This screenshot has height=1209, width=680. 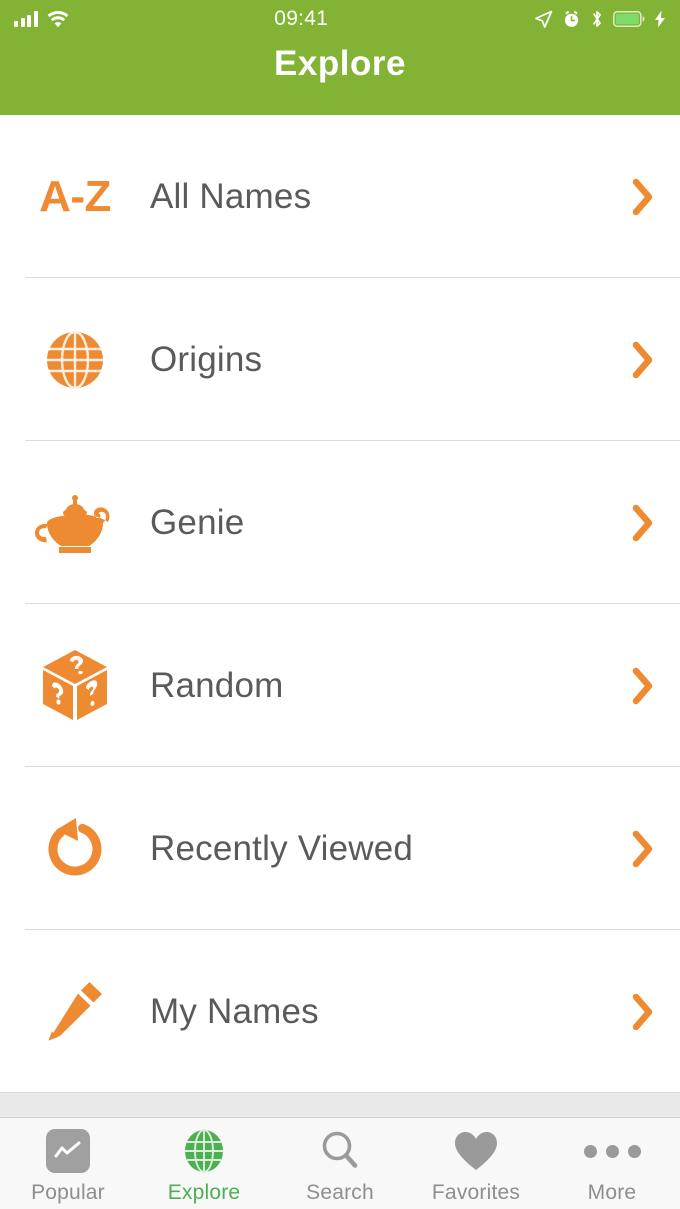 I want to click on tab-favorites: Favorites, so click(x=476, y=1163).